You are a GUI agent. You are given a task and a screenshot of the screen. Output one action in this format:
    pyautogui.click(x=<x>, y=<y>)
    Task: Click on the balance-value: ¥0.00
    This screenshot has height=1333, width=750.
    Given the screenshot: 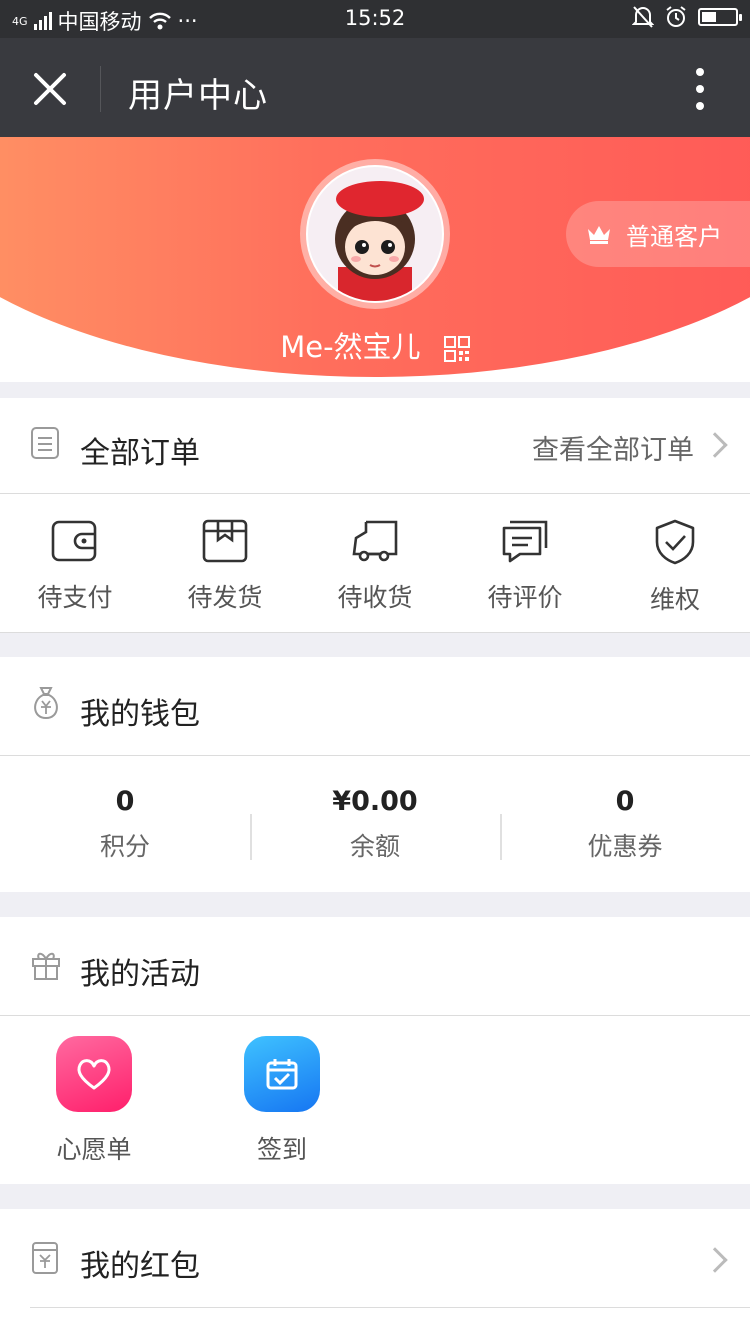 What is the action you would take?
    pyautogui.click(x=375, y=801)
    